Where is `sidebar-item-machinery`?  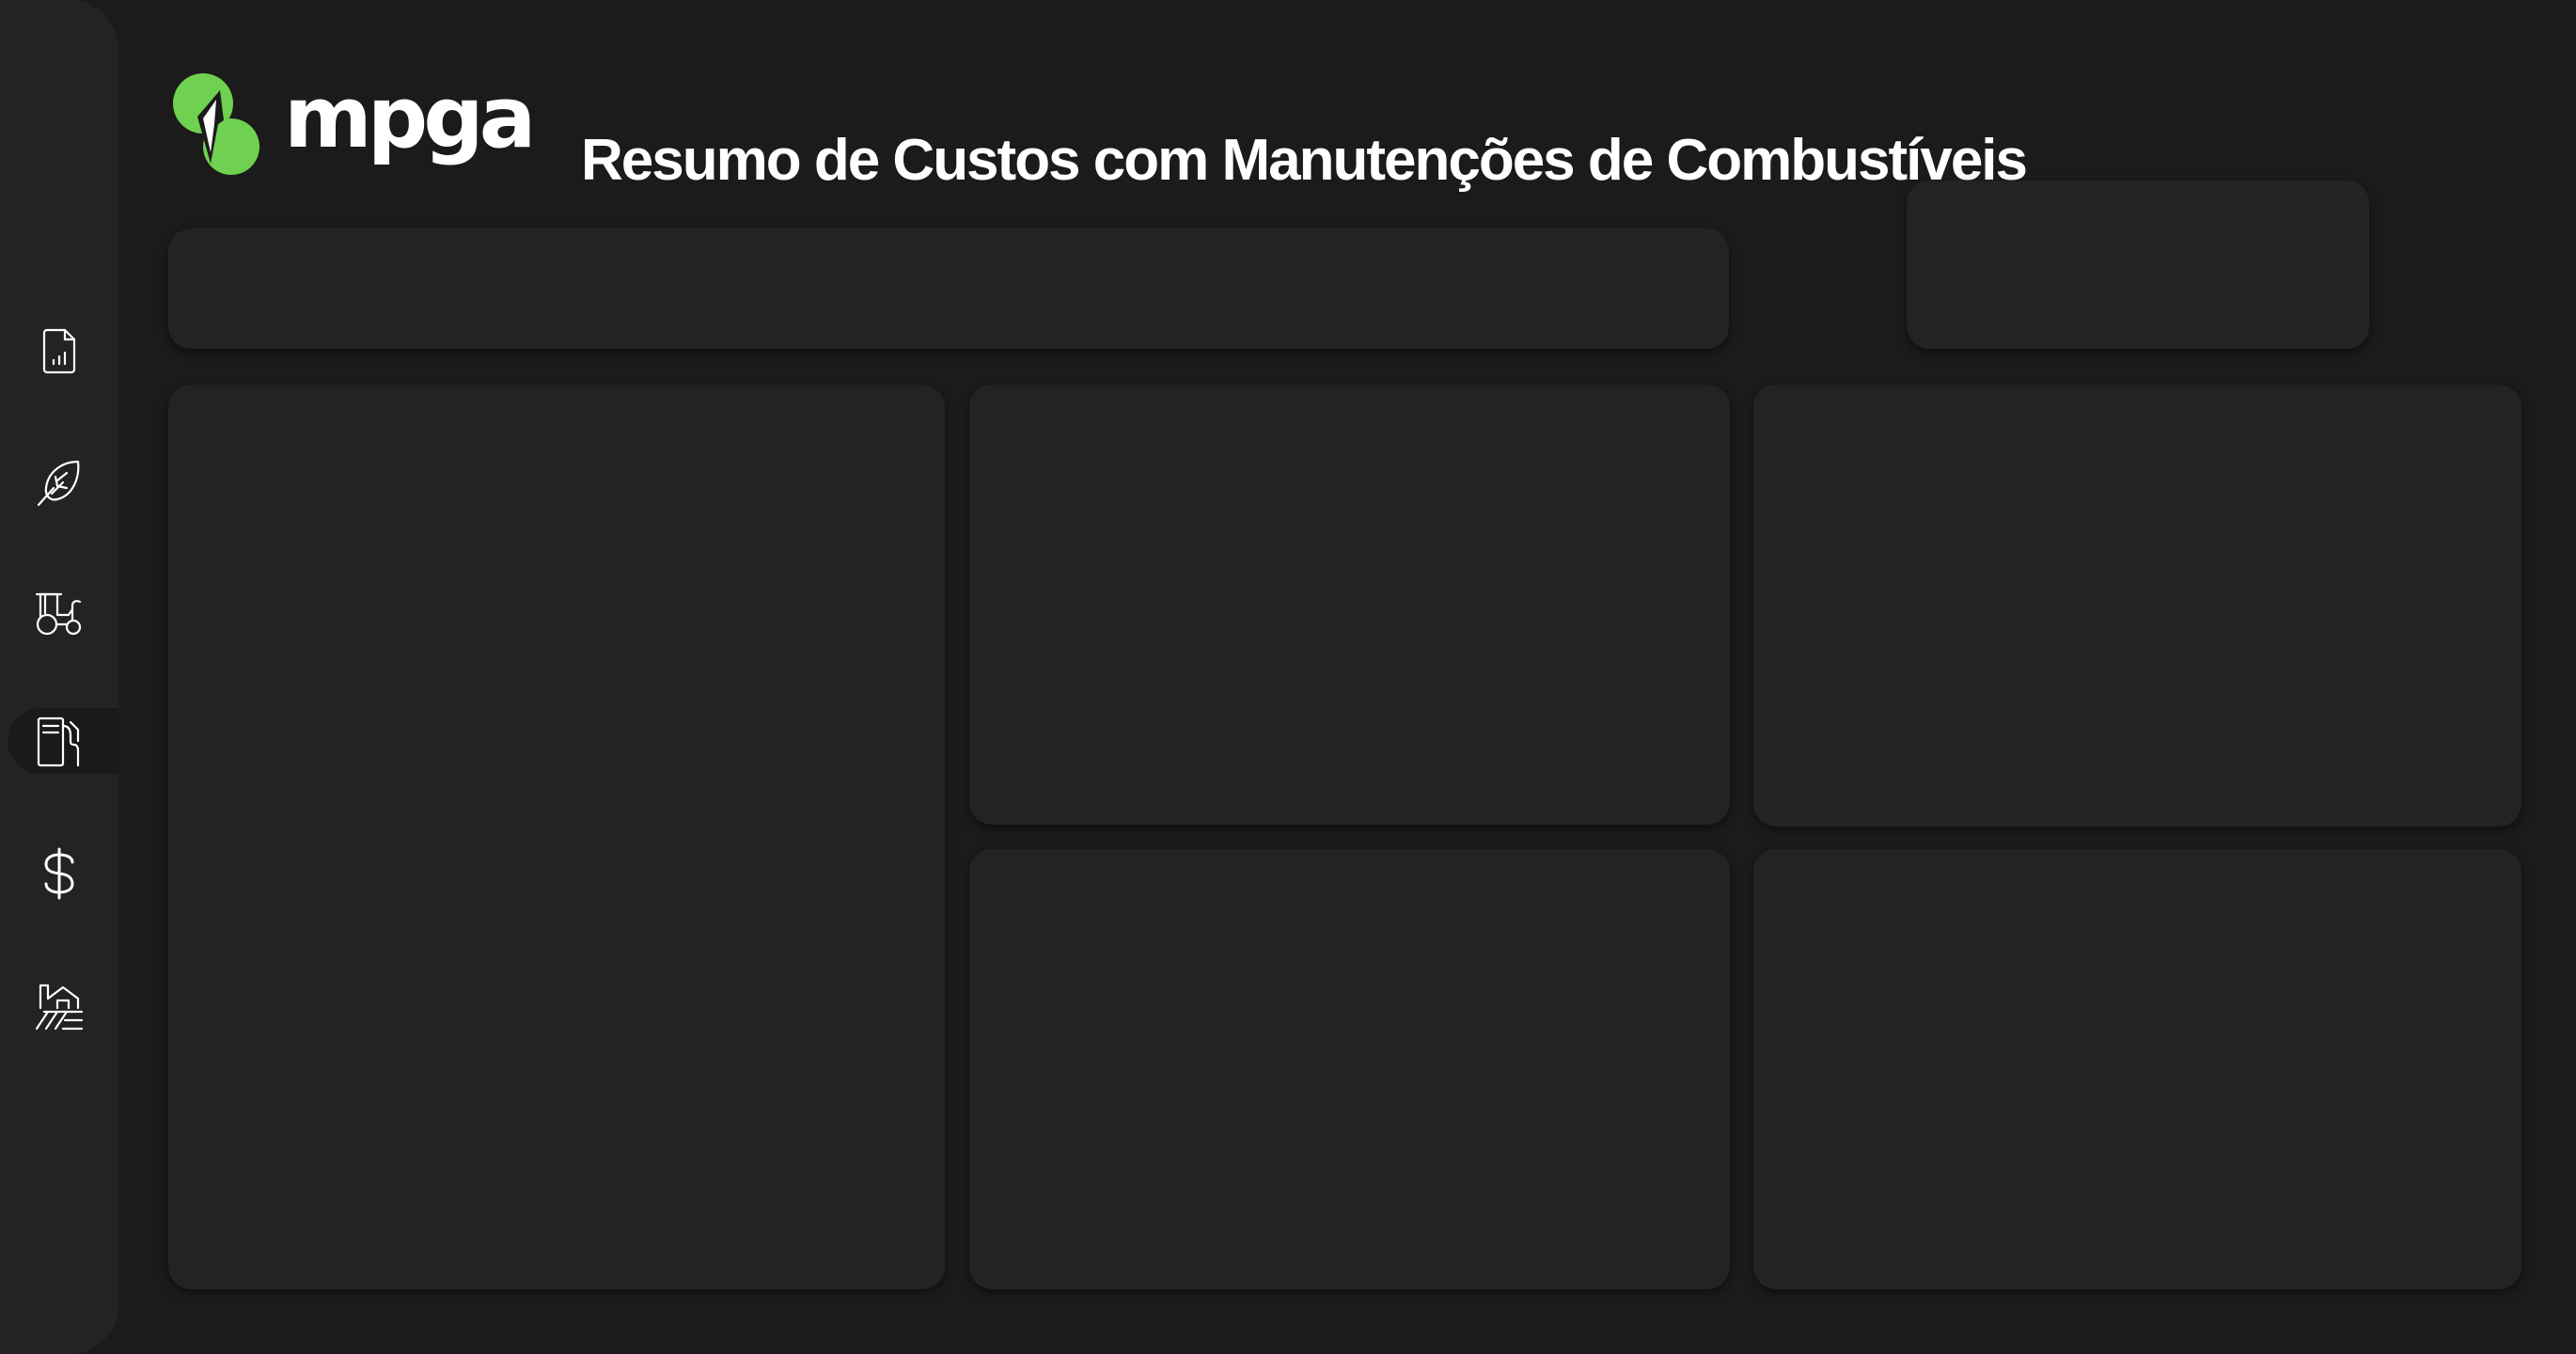
sidebar-item-machinery is located at coordinates (59, 613).